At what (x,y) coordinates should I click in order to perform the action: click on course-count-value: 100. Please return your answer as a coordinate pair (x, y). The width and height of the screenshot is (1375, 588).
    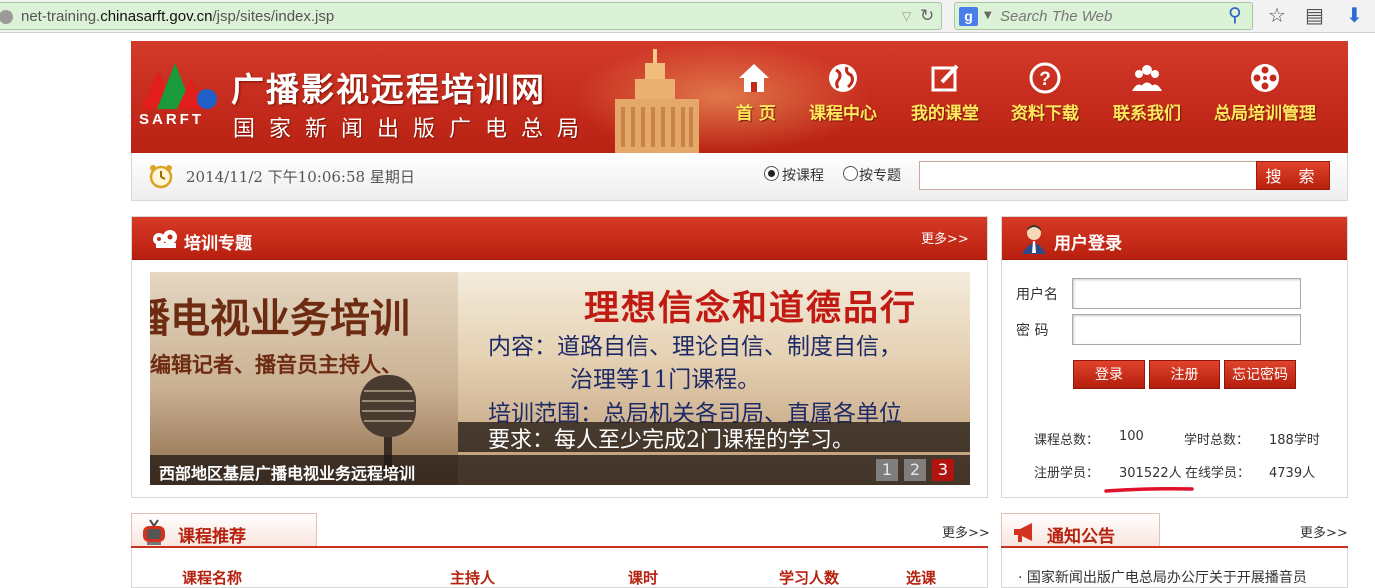
    Looking at the image, I should click on (1131, 436).